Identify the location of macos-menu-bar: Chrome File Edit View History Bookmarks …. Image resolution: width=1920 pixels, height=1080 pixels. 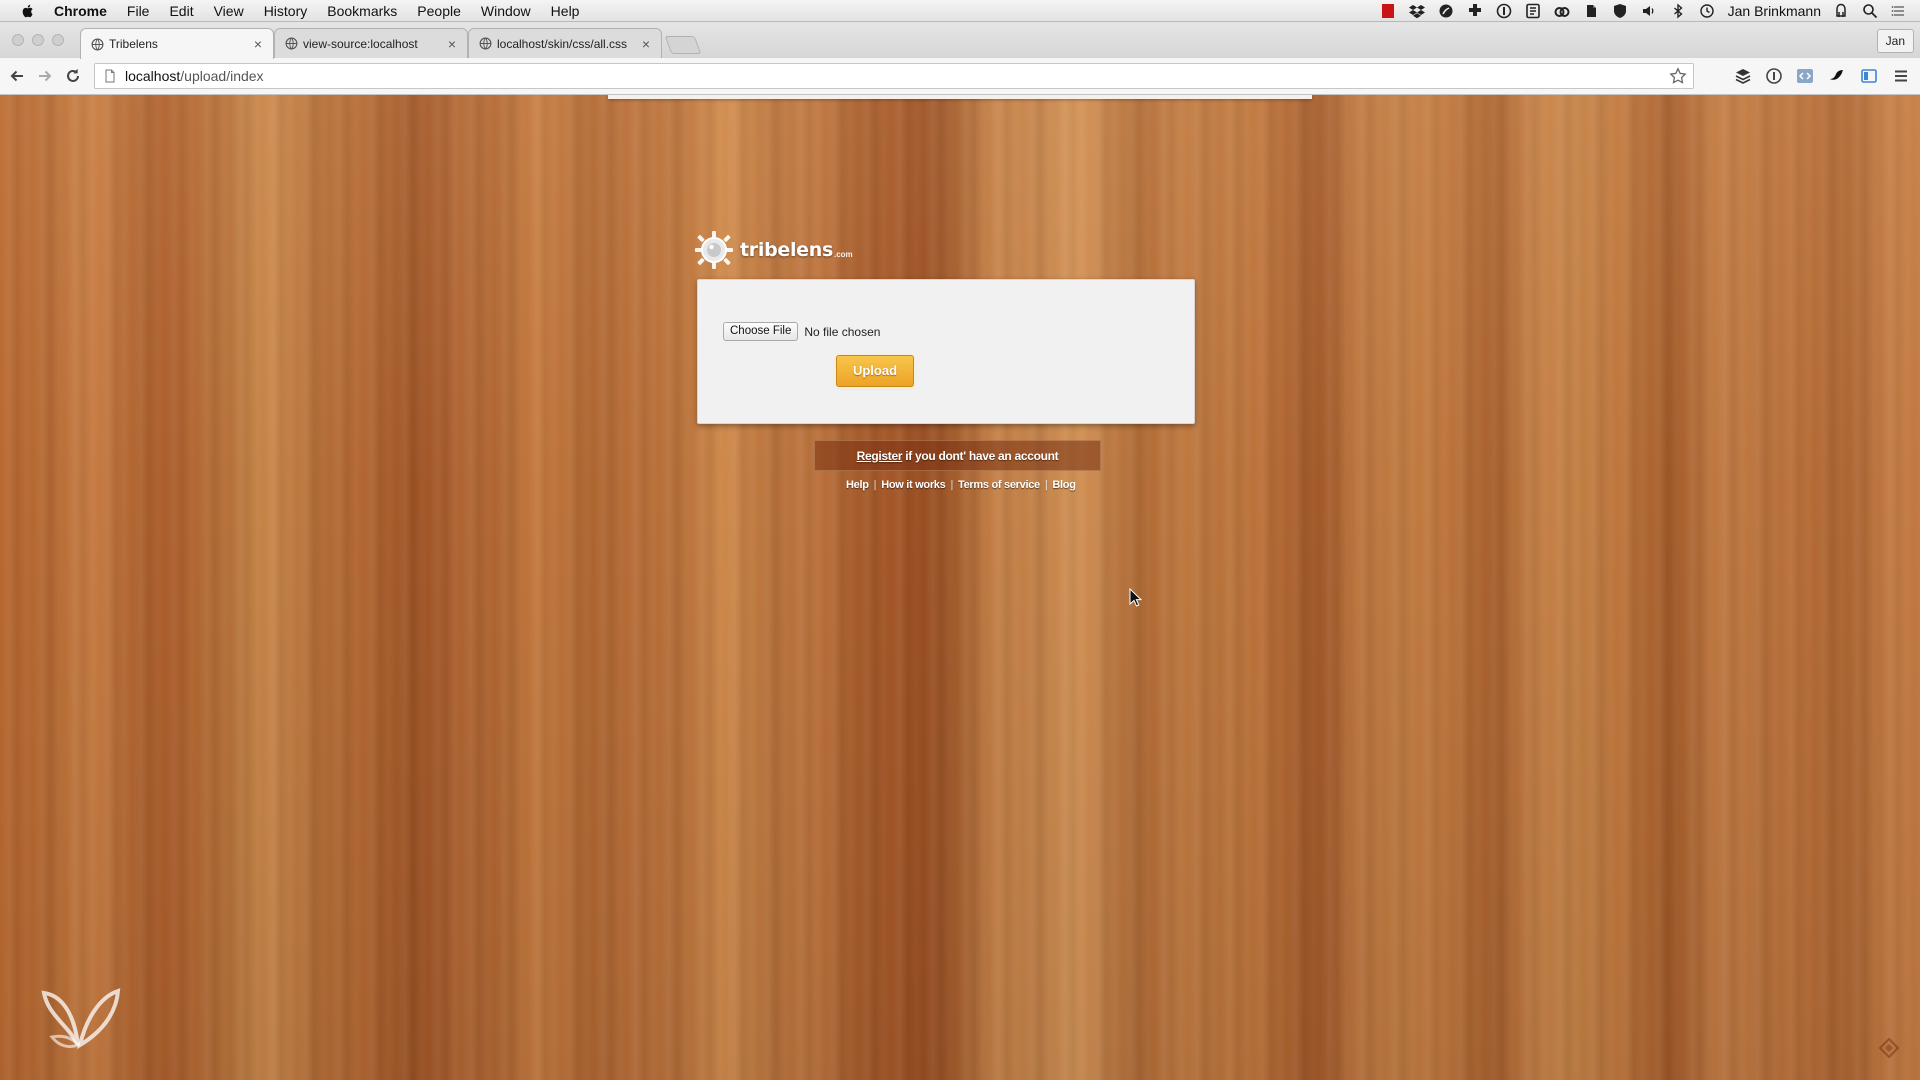
(960, 11).